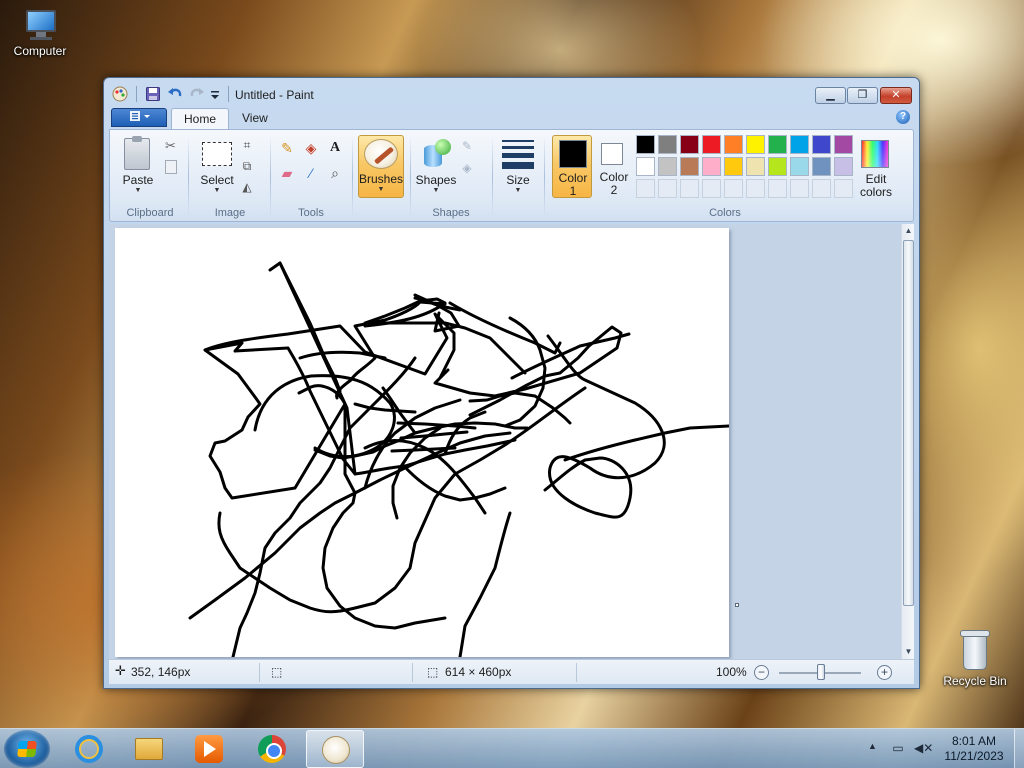  I want to click on size-icon, so click(518, 156).